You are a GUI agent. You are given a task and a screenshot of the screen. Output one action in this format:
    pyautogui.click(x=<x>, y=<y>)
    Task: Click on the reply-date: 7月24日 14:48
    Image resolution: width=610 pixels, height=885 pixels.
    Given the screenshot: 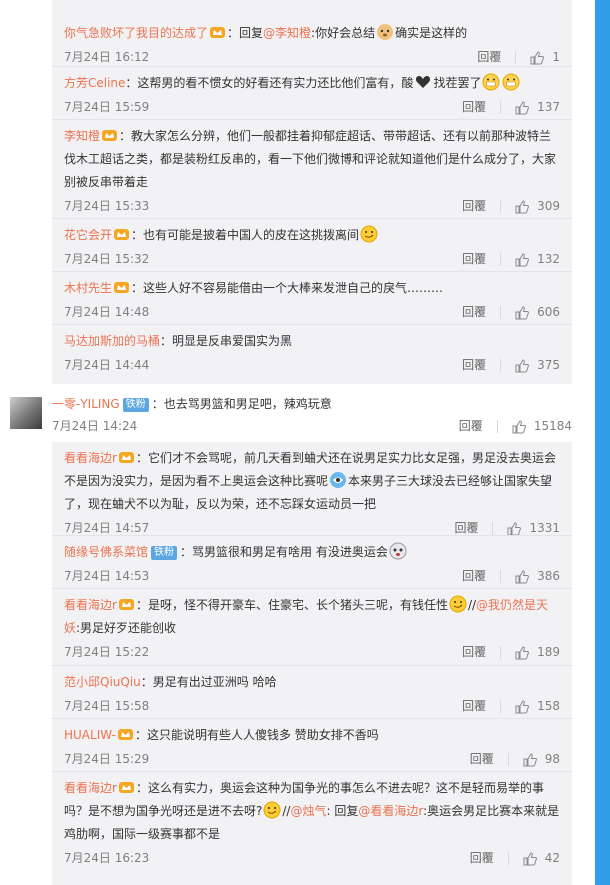 What is the action you would take?
    pyautogui.click(x=107, y=312)
    